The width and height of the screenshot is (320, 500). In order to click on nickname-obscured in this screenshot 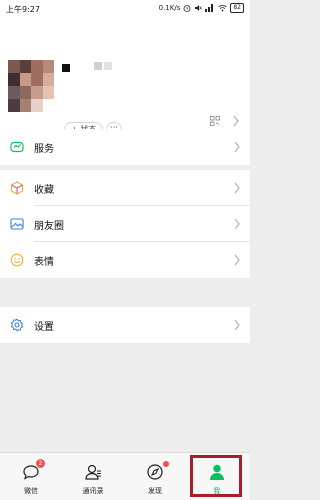, I will do `click(66, 68)`.